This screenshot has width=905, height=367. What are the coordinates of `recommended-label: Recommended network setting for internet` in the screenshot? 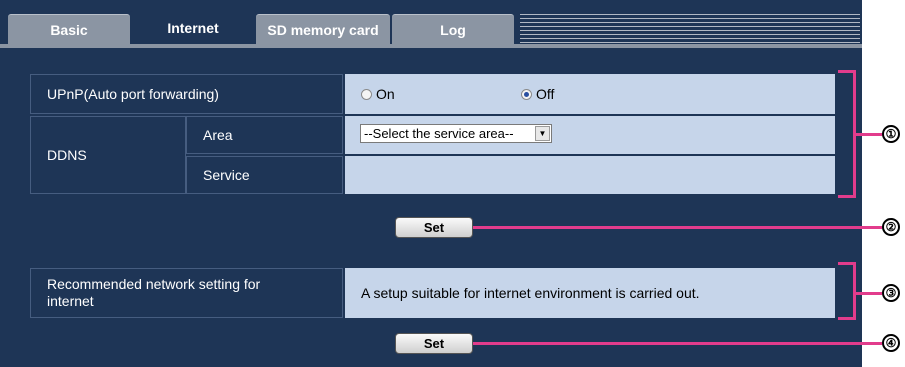 It's located at (186, 293).